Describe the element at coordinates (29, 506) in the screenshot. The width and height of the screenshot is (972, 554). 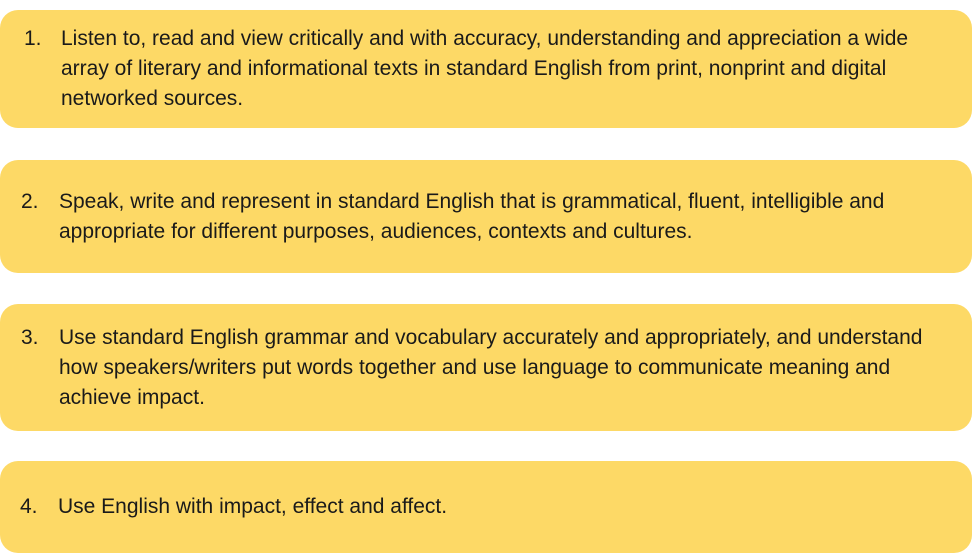
I see `outcome-number: 4.` at that location.